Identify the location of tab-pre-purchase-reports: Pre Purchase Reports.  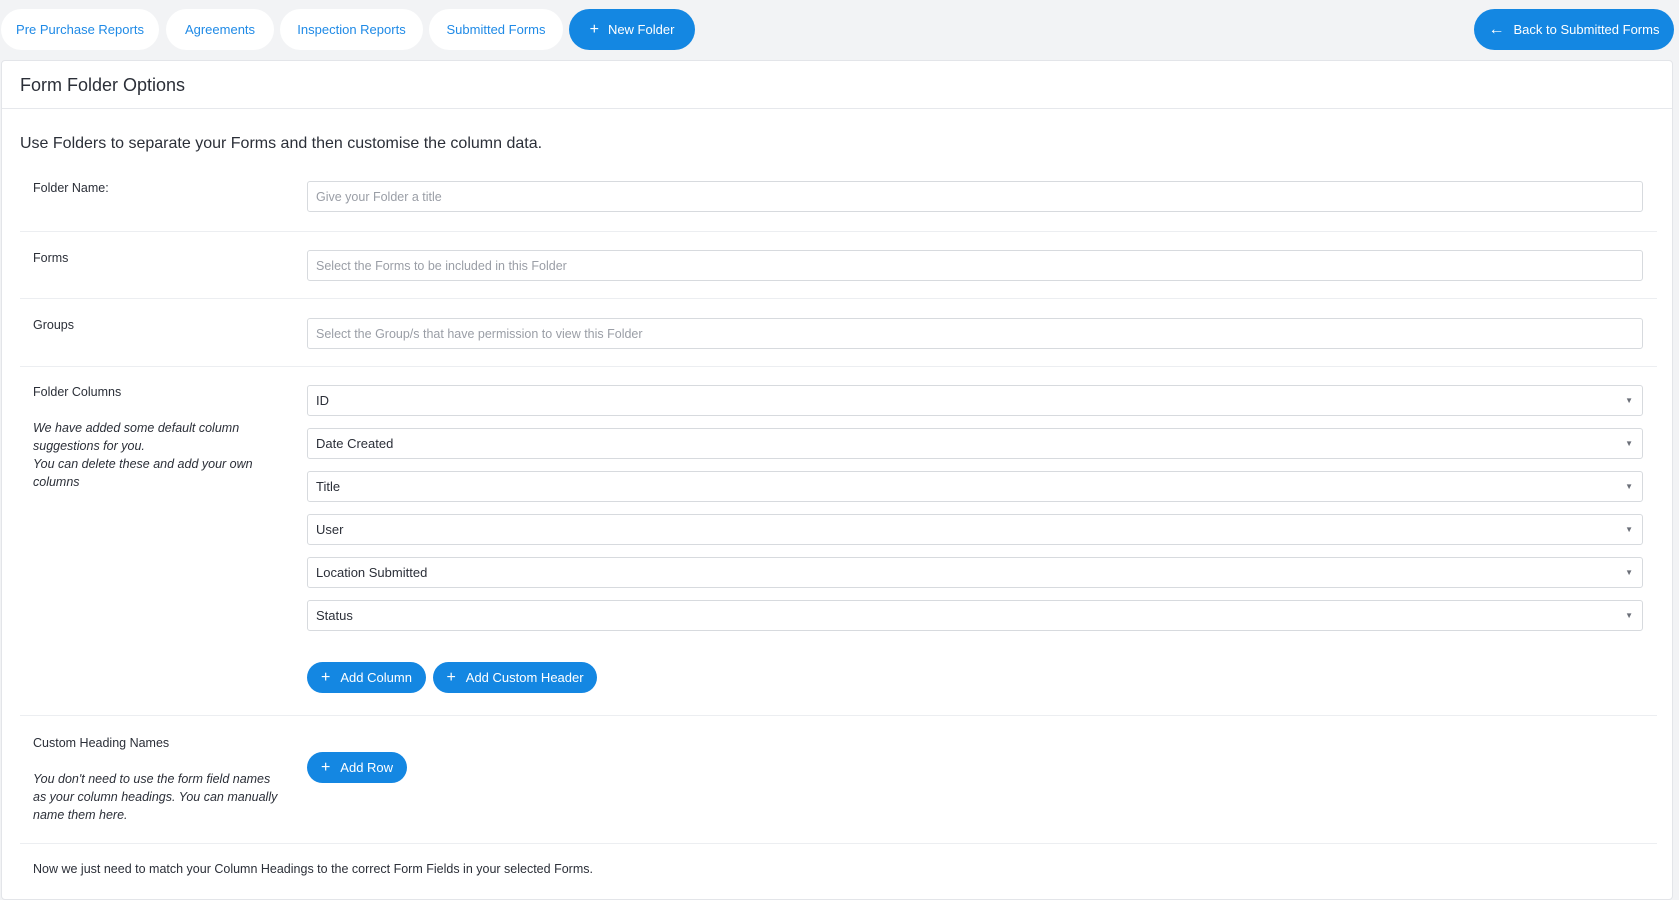
(80, 29).